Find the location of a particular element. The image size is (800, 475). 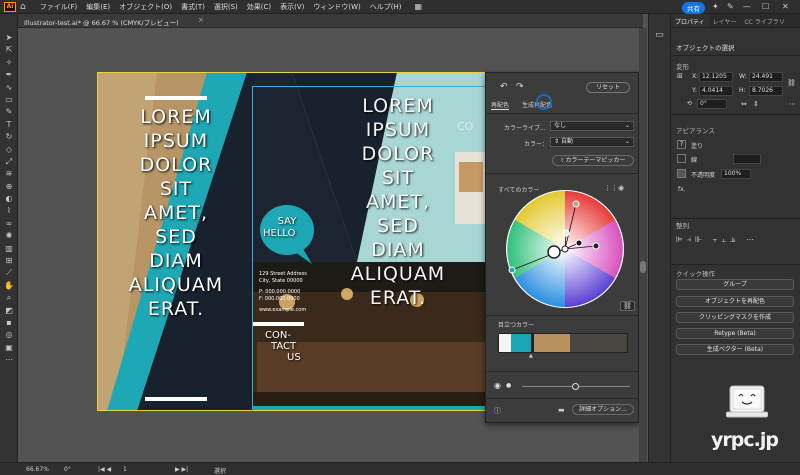

comments-icon: ▭ is located at coordinates (659, 35).